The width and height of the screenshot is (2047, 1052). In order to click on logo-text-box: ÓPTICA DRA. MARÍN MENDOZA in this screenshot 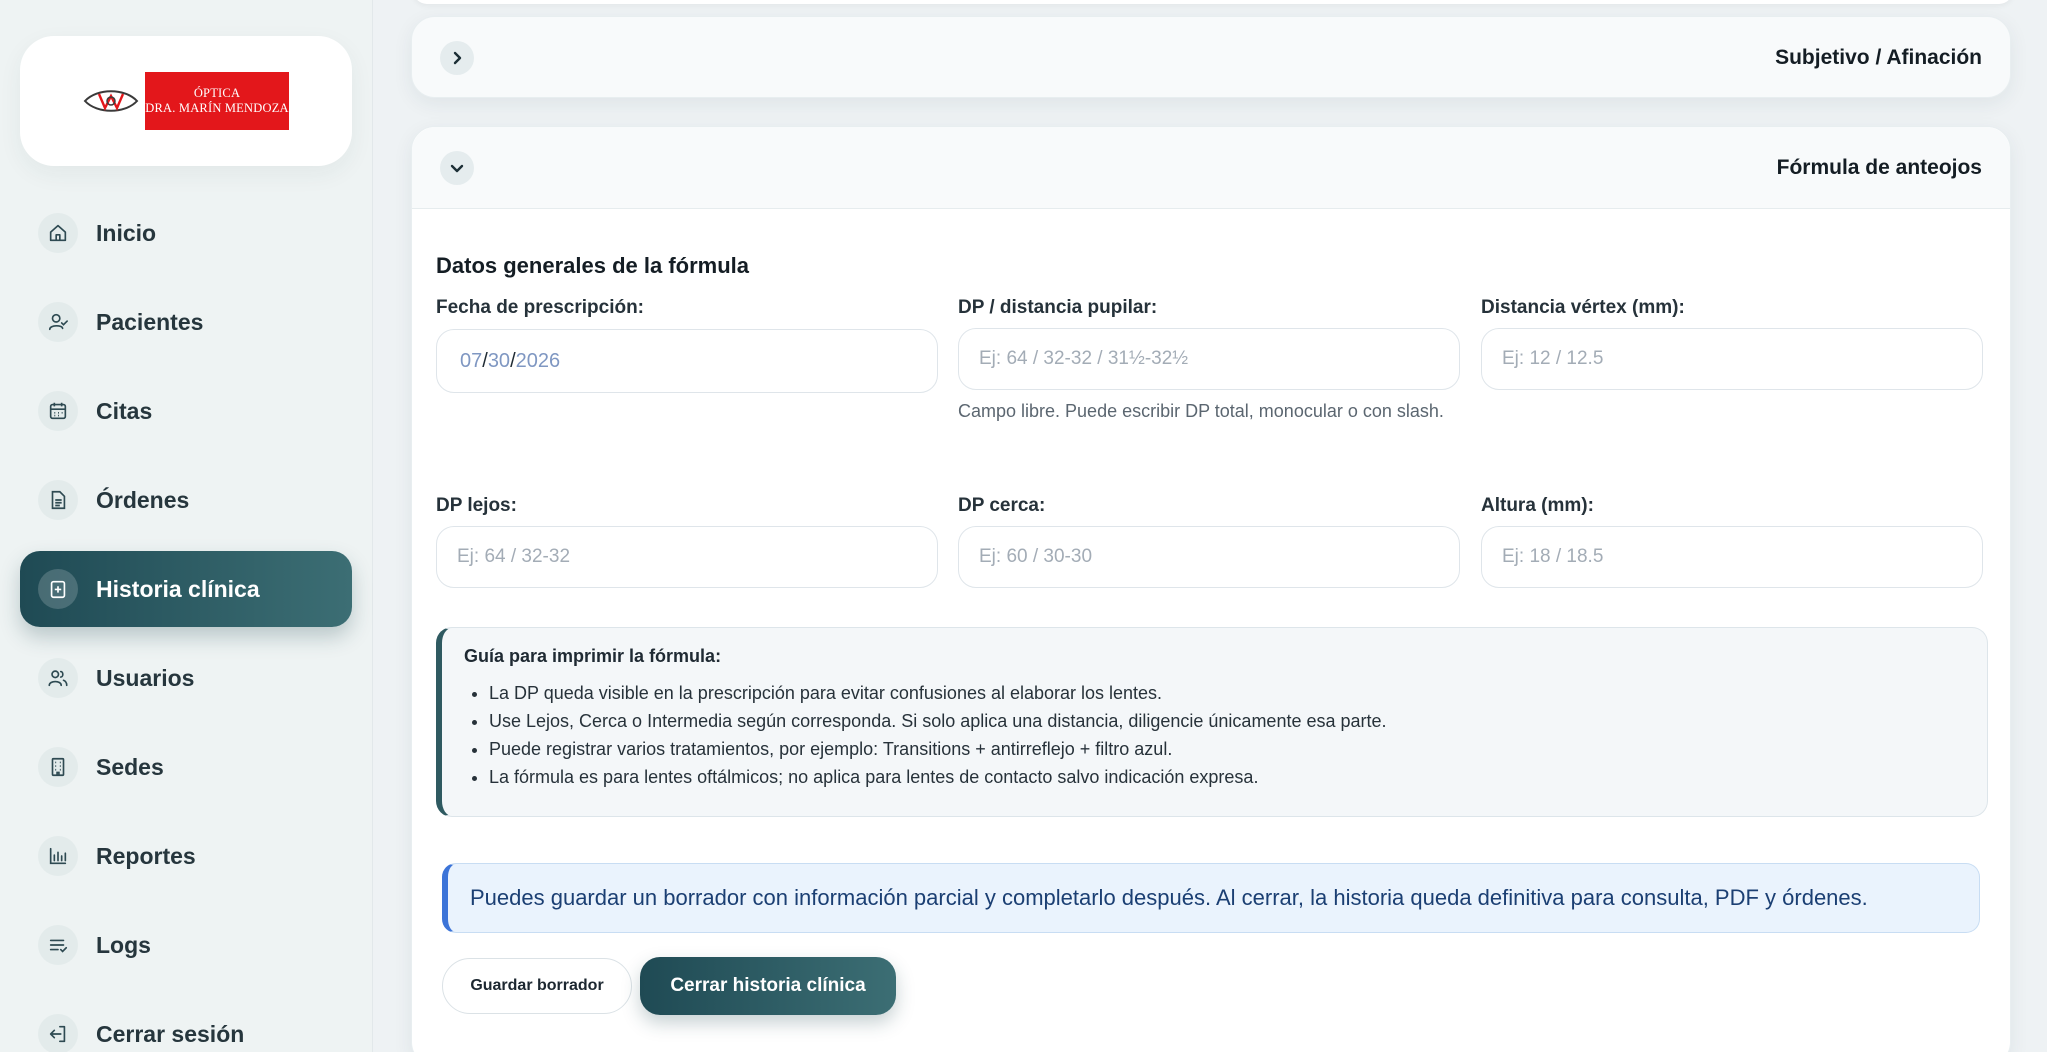, I will do `click(217, 101)`.